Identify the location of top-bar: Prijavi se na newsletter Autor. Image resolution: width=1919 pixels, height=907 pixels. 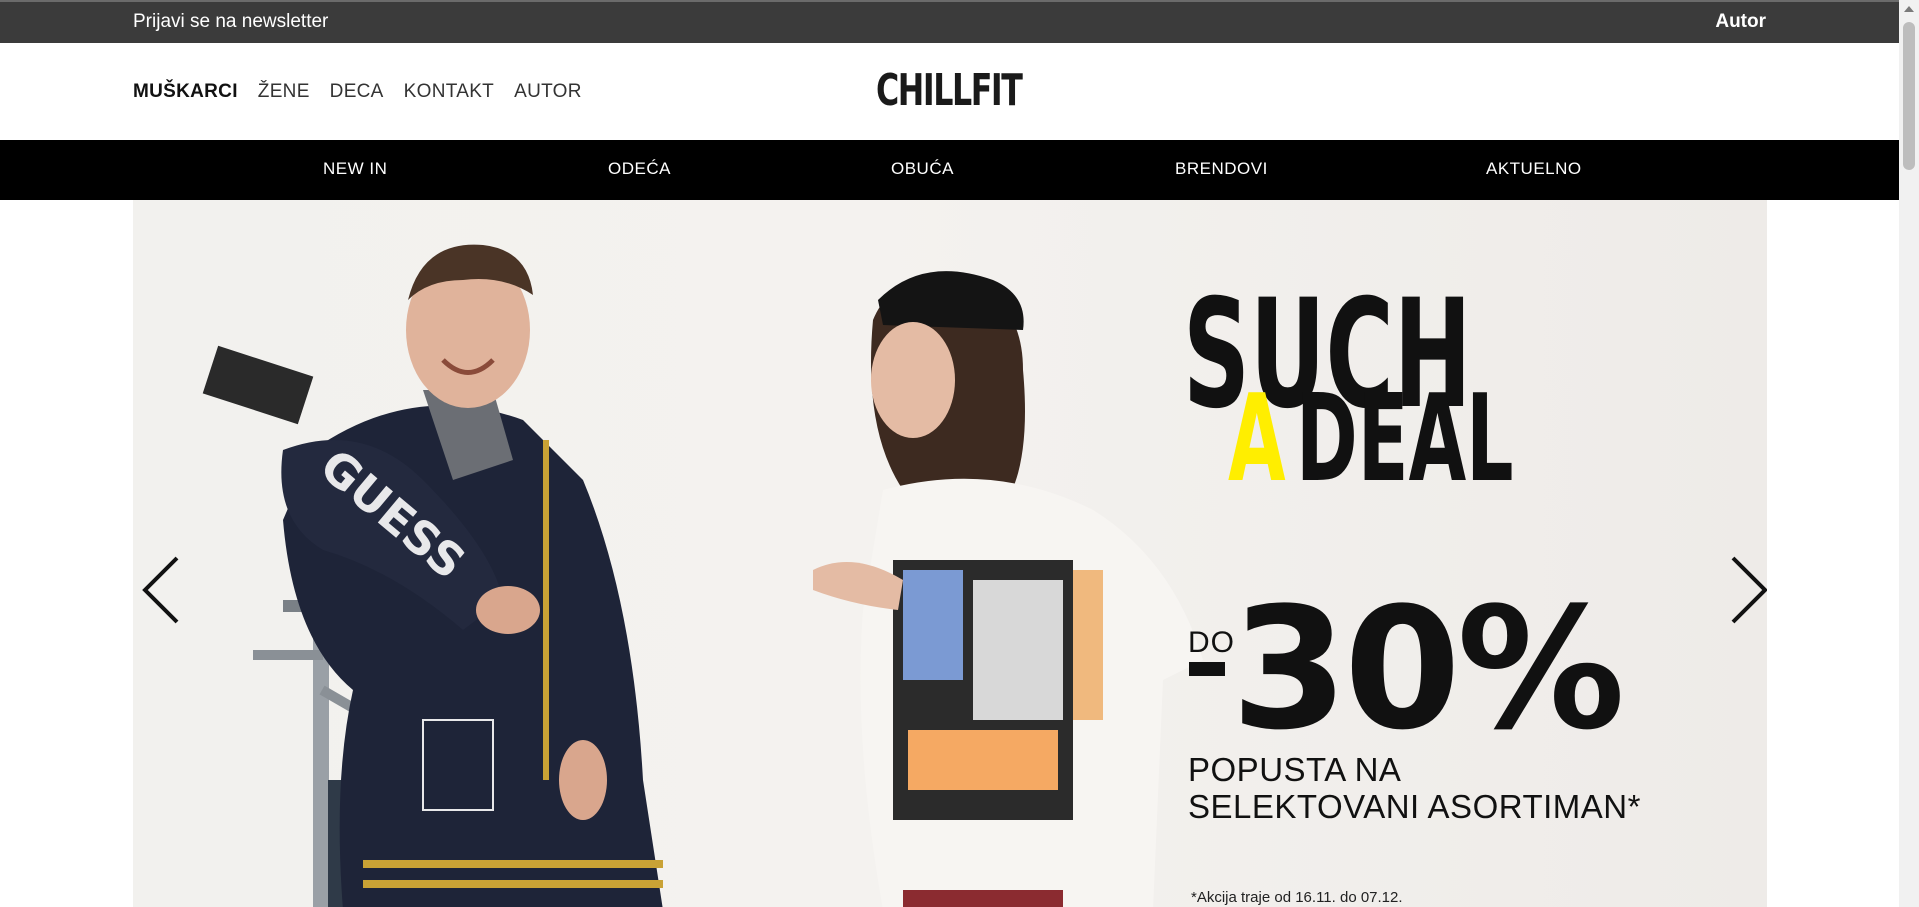
(949, 21).